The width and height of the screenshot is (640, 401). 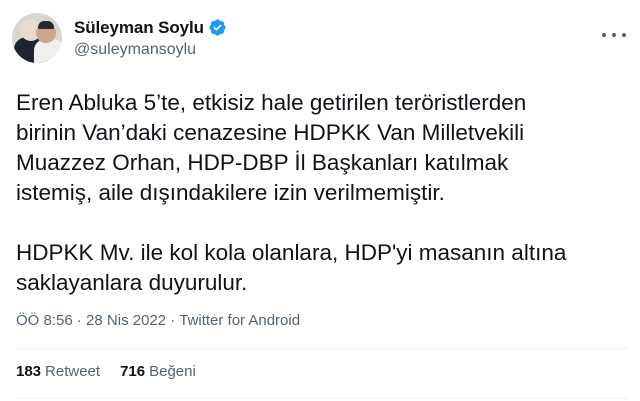 I want to click on tweet-text-line: saklayanlara duyurulur., so click(x=132, y=282).